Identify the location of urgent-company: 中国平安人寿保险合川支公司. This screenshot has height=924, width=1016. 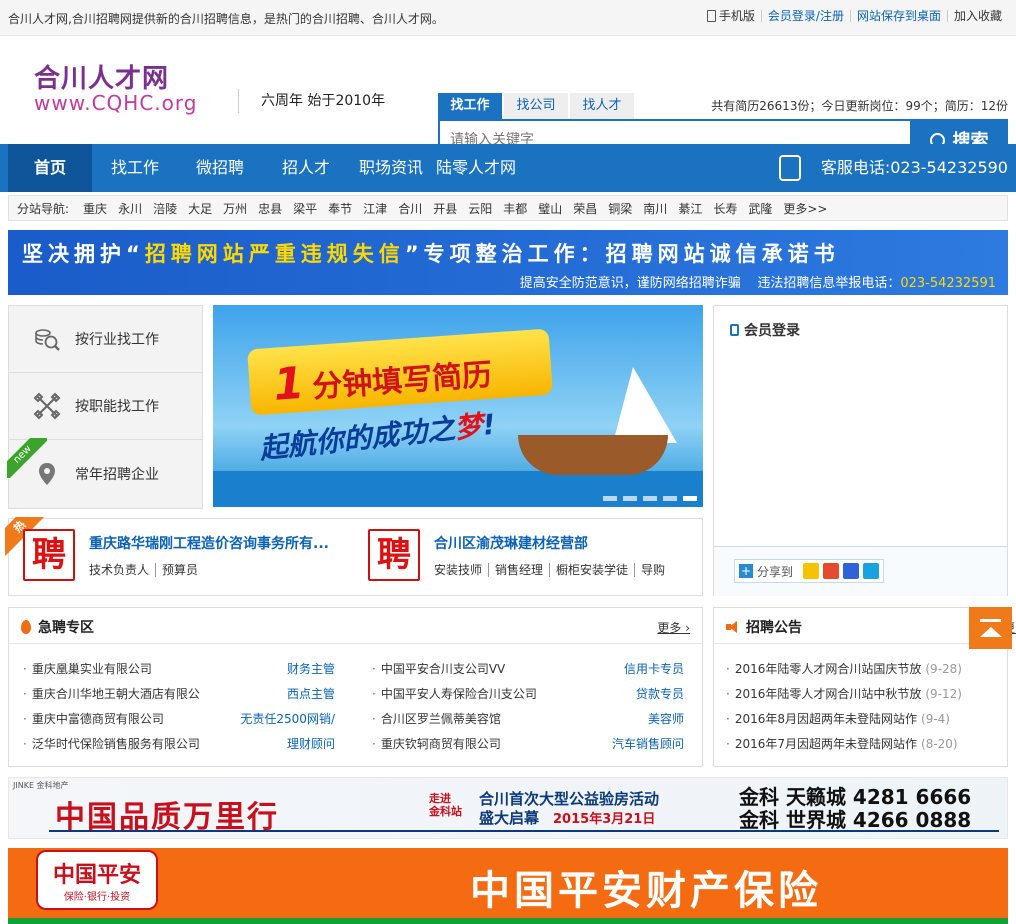
(454, 693).